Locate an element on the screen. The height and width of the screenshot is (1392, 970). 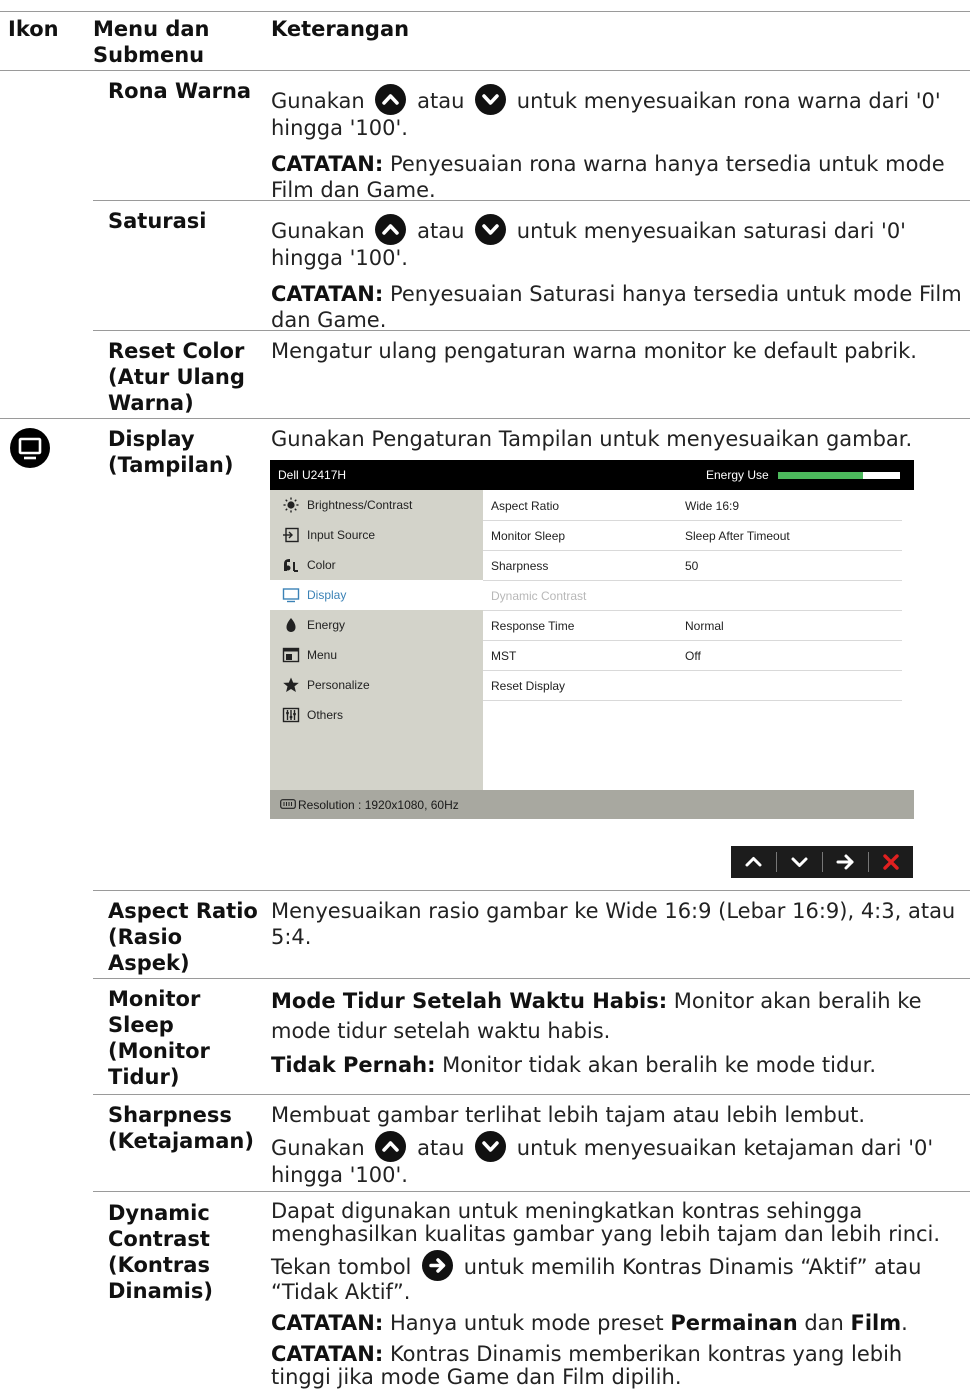
osd-menu-label: Input Source is located at coordinates (341, 535).